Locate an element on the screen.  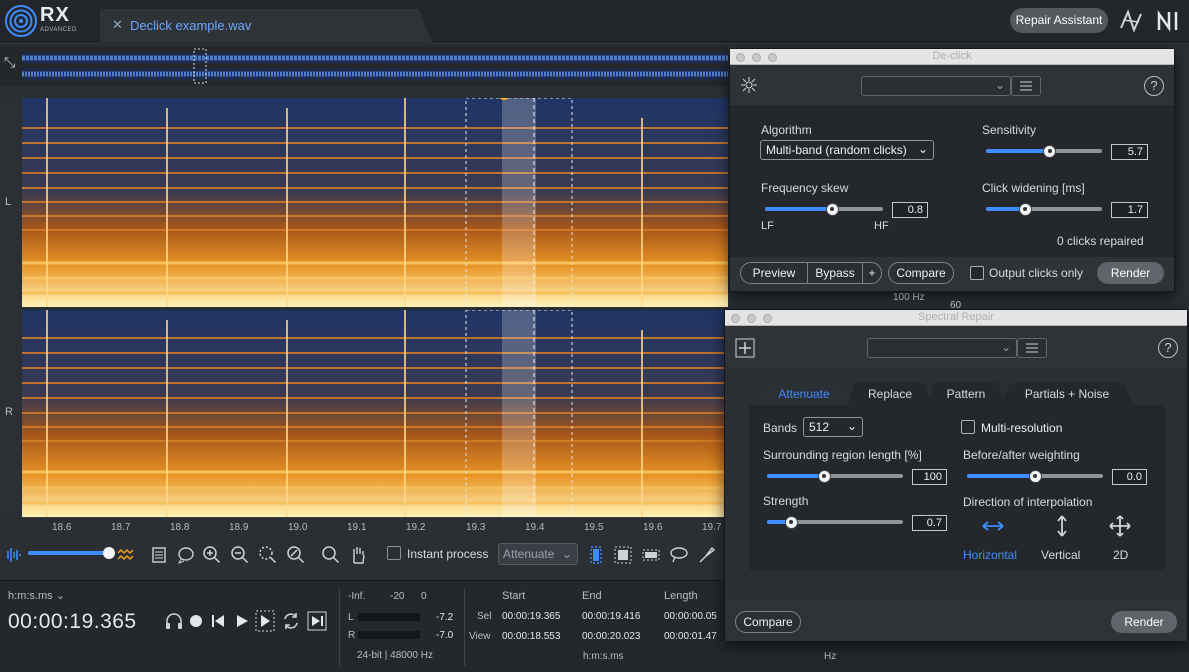
zoom-out-icon is located at coordinates (240, 555).